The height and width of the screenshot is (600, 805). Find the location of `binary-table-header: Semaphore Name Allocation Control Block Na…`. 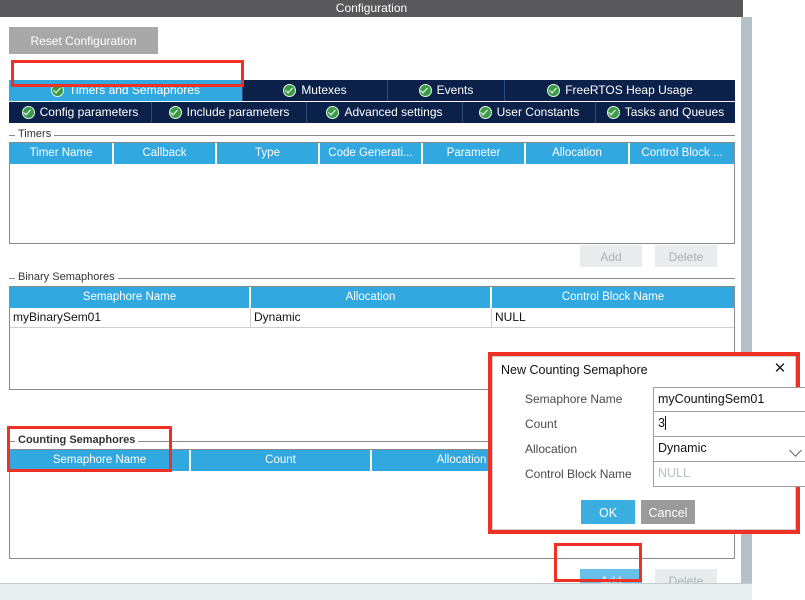

binary-table-header: Semaphore Name Allocation Control Block Na… is located at coordinates (372, 297).